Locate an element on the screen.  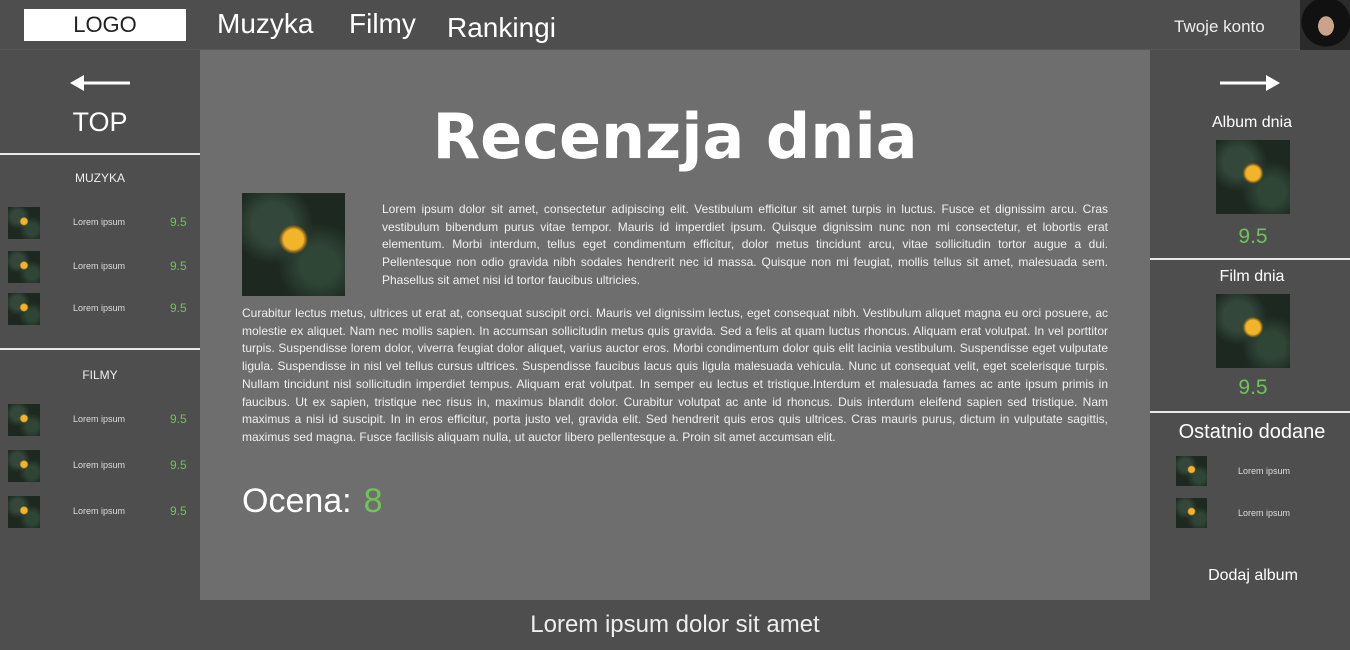
account-link: Twoje konto is located at coordinates (1219, 27).